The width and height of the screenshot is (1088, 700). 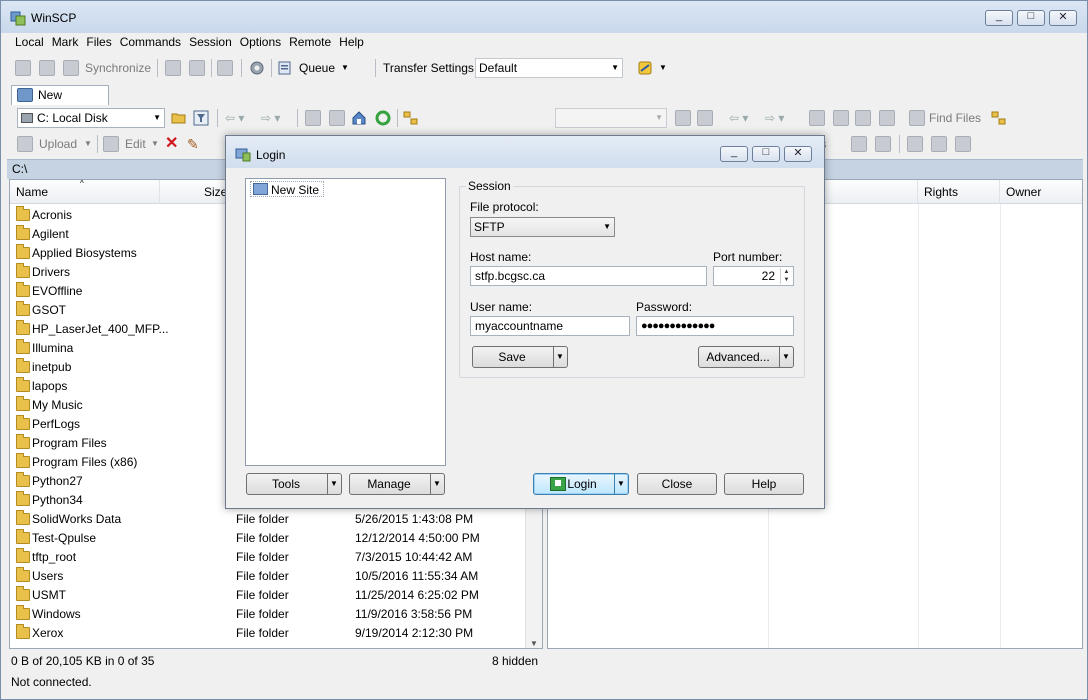 What do you see at coordinates (798, 154) in the screenshot?
I see `login-close-window-button: ✕` at bounding box center [798, 154].